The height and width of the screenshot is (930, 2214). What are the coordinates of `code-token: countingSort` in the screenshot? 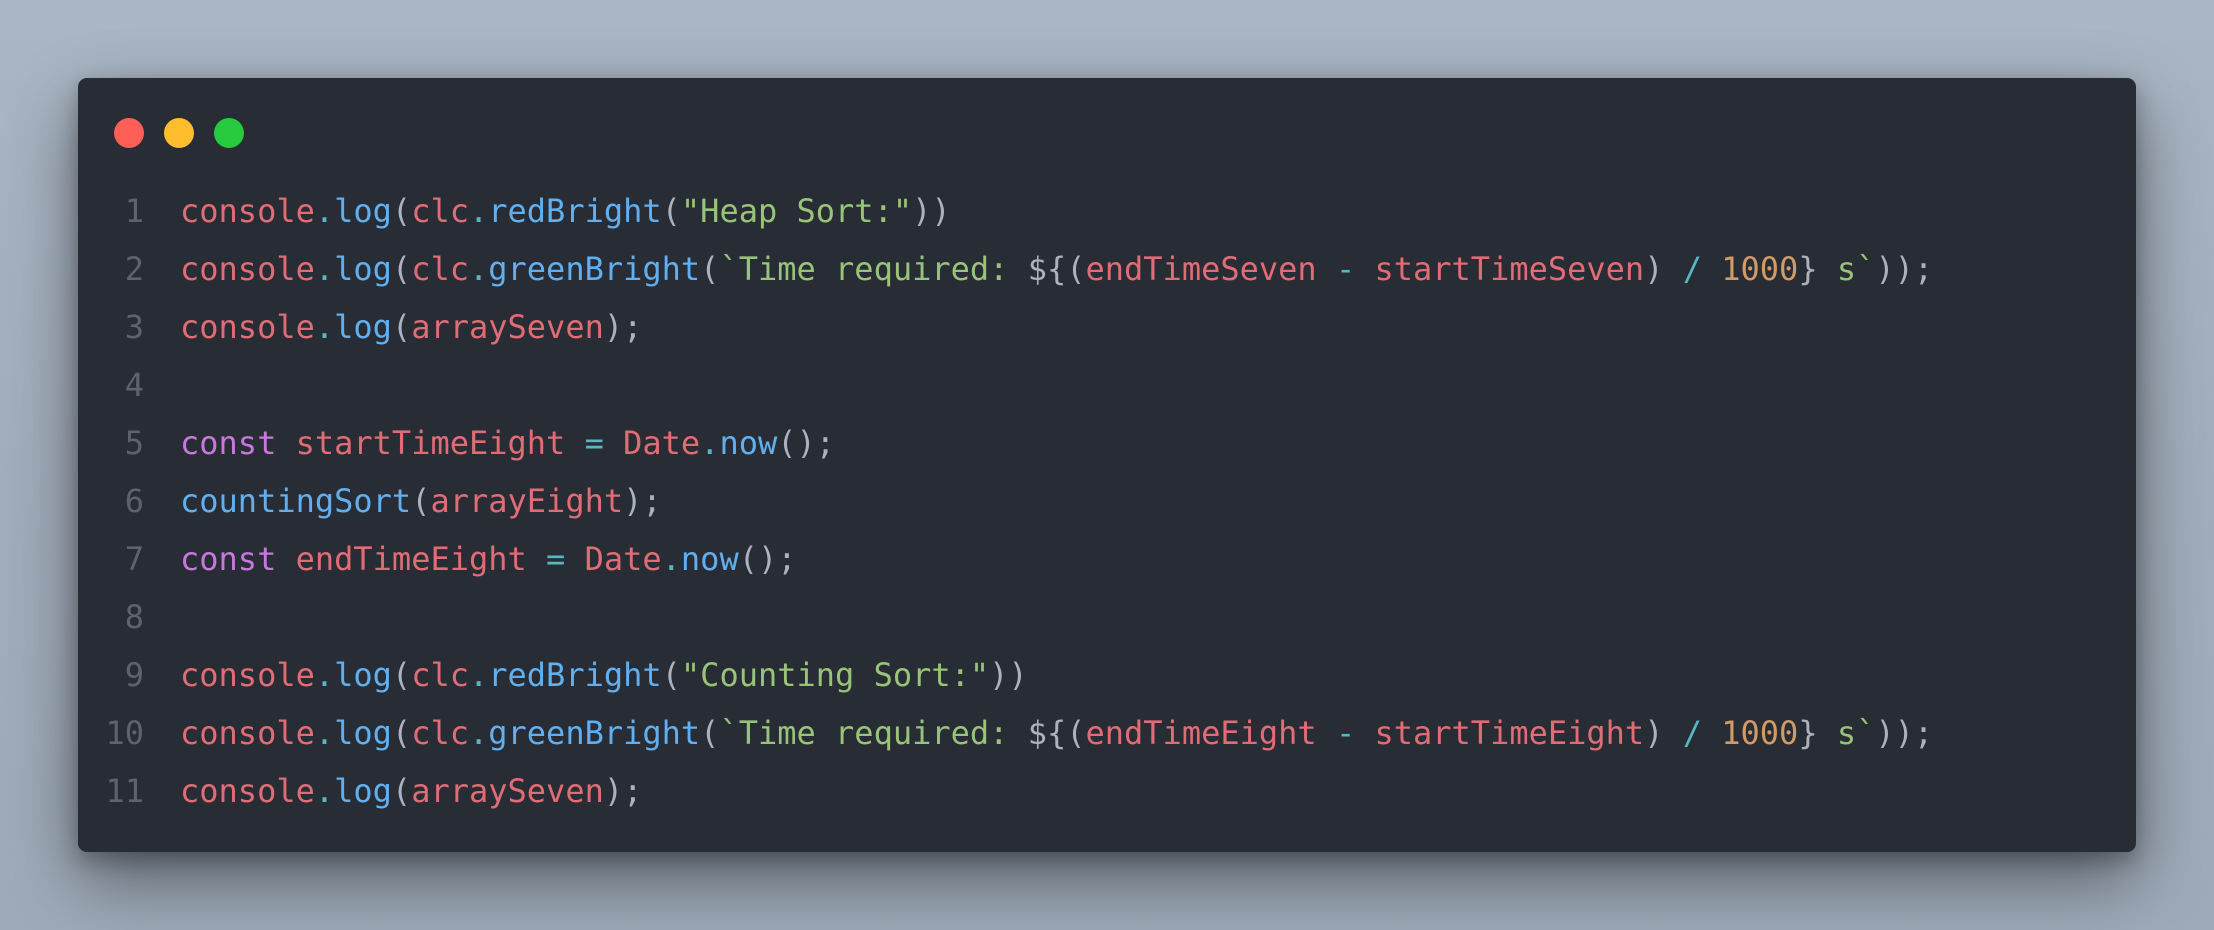 It's located at (296, 501).